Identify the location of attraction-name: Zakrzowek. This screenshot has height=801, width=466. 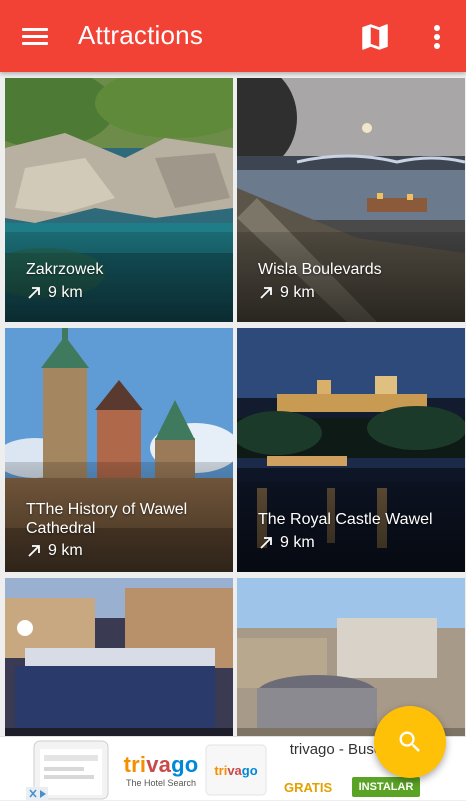
(65, 269).